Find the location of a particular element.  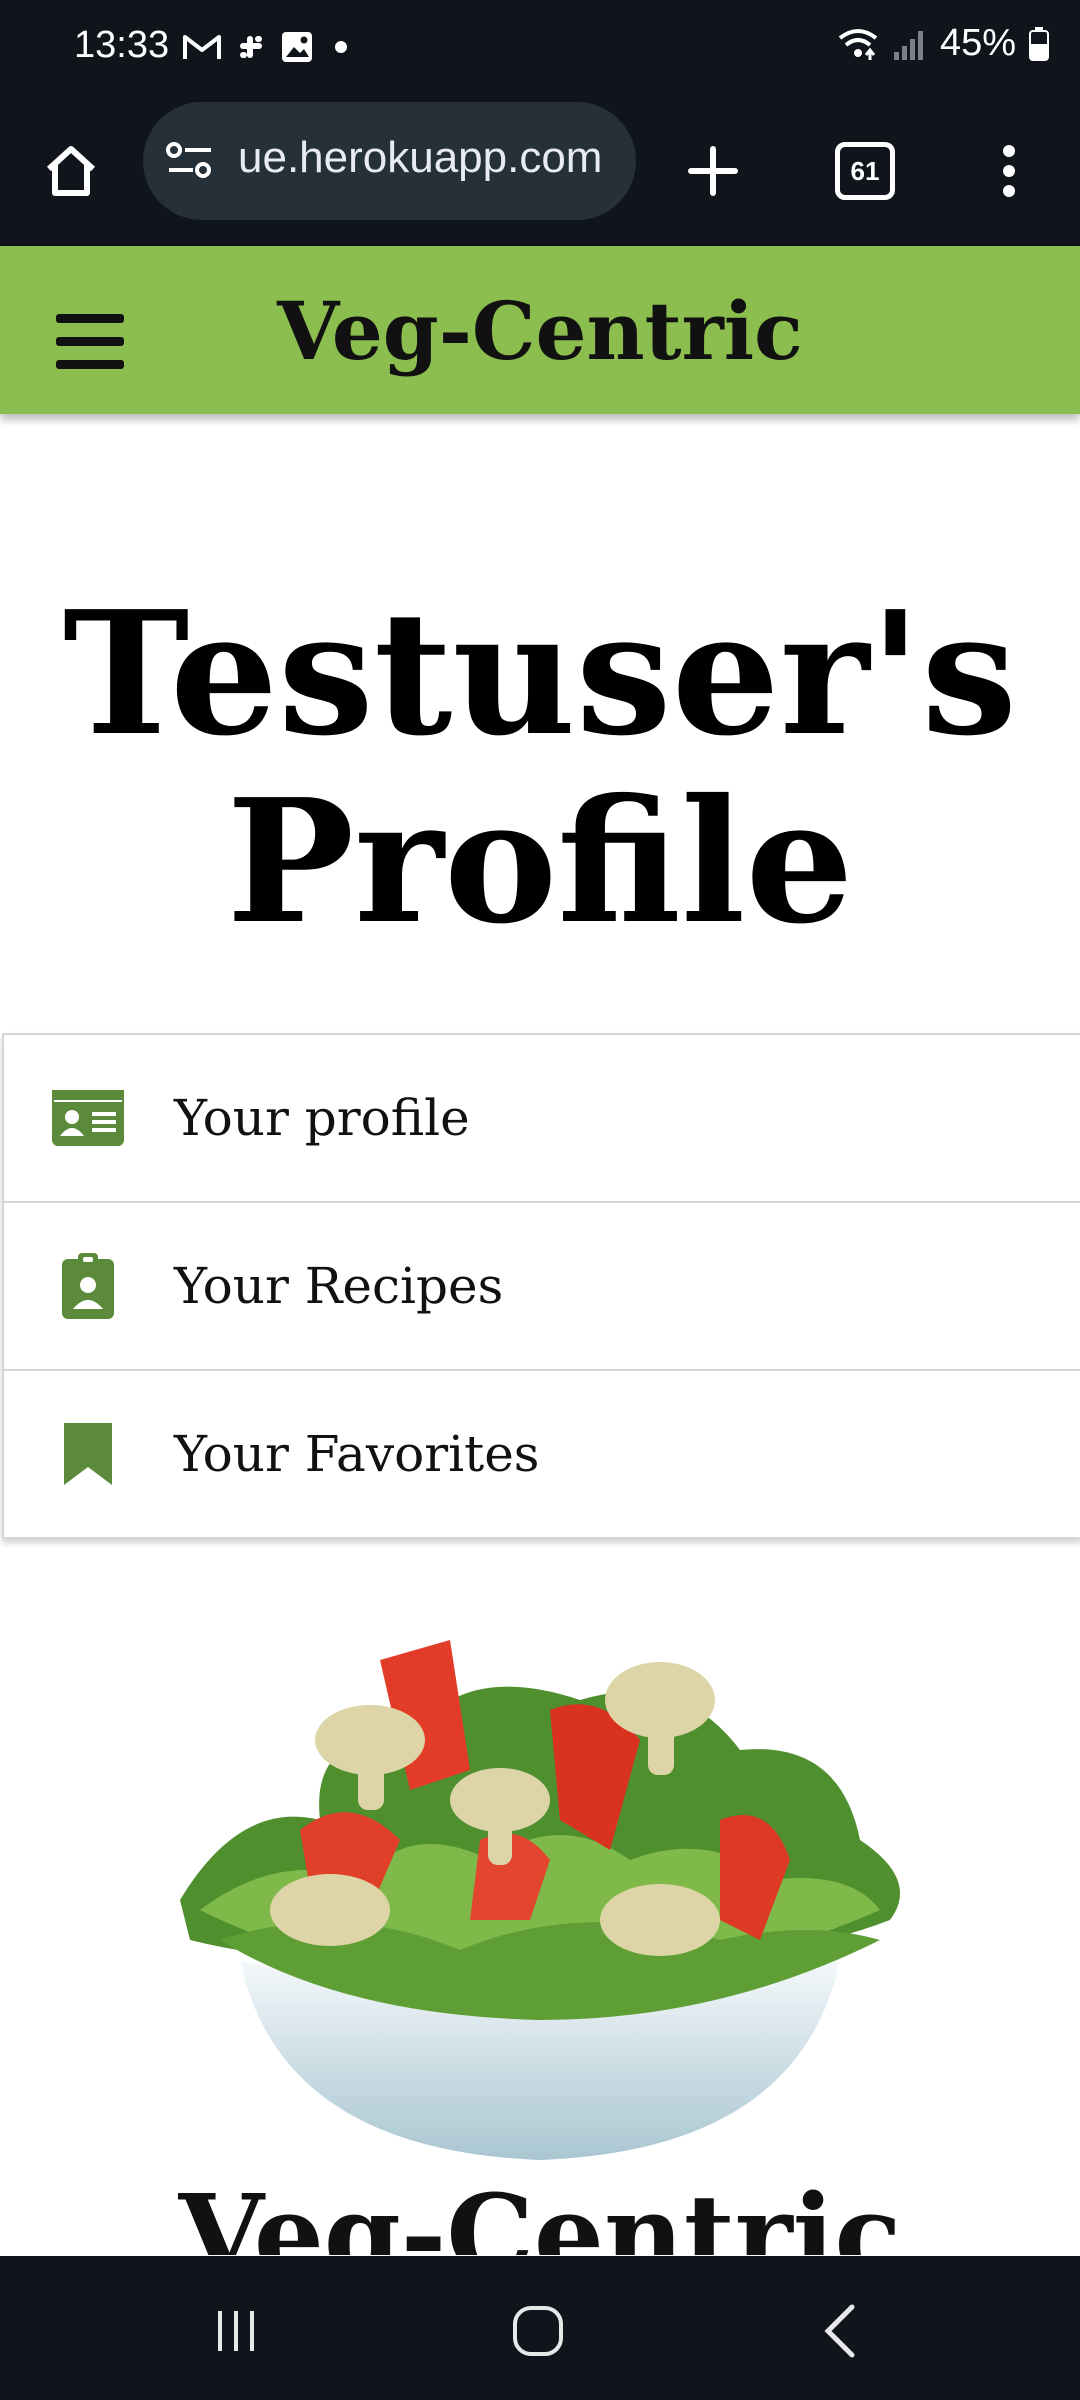

home-nav-button is located at coordinates (538, 2331).